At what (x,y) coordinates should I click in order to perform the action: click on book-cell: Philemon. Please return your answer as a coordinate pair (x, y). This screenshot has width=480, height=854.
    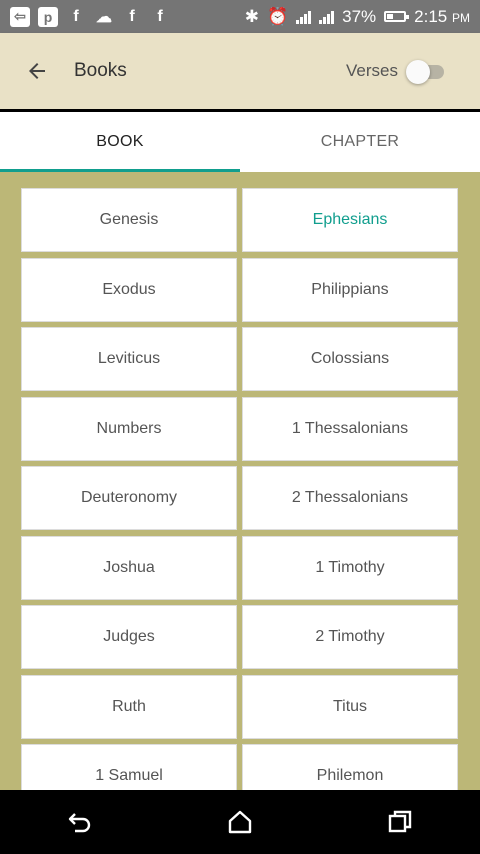
    Looking at the image, I should click on (350, 767).